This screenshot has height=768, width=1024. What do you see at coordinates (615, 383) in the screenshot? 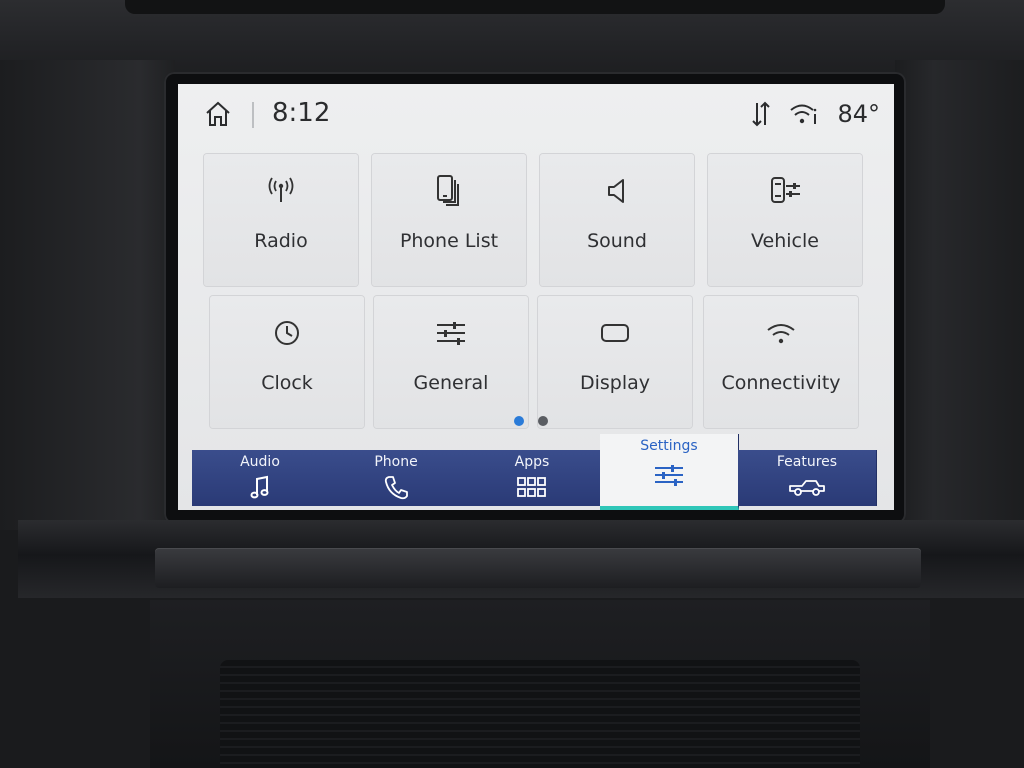
I see `tile-label: Display` at bounding box center [615, 383].